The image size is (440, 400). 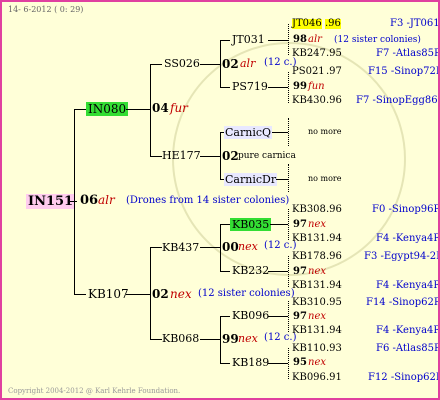 I want to click on kb107-year: 02, so click(x=160, y=294).